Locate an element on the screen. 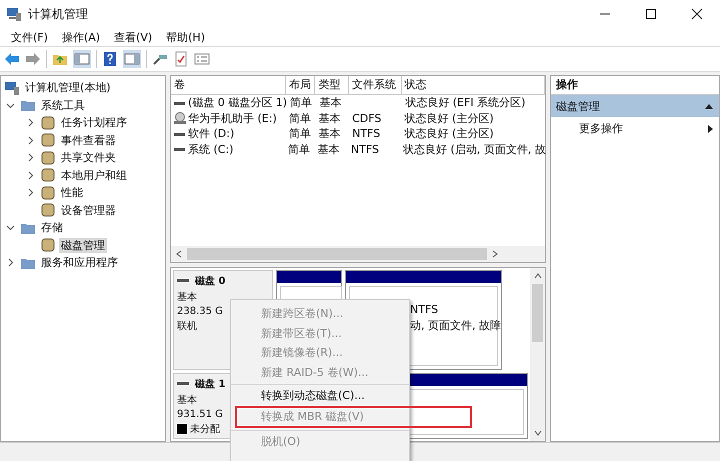 The width and height of the screenshot is (720, 461). disk-name: 磁盘 0 is located at coordinates (210, 281).